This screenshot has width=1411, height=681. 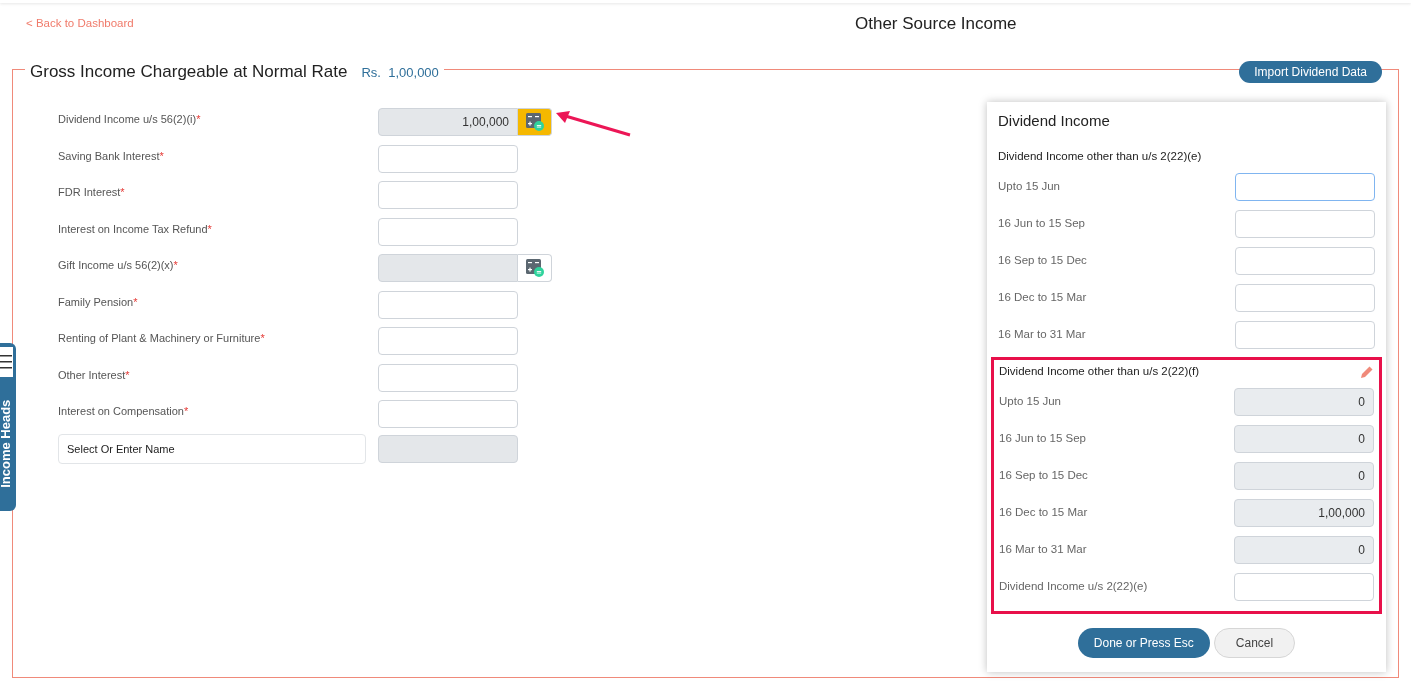 I want to click on field-label: Interest on Compensation*, so click(x=124, y=411).